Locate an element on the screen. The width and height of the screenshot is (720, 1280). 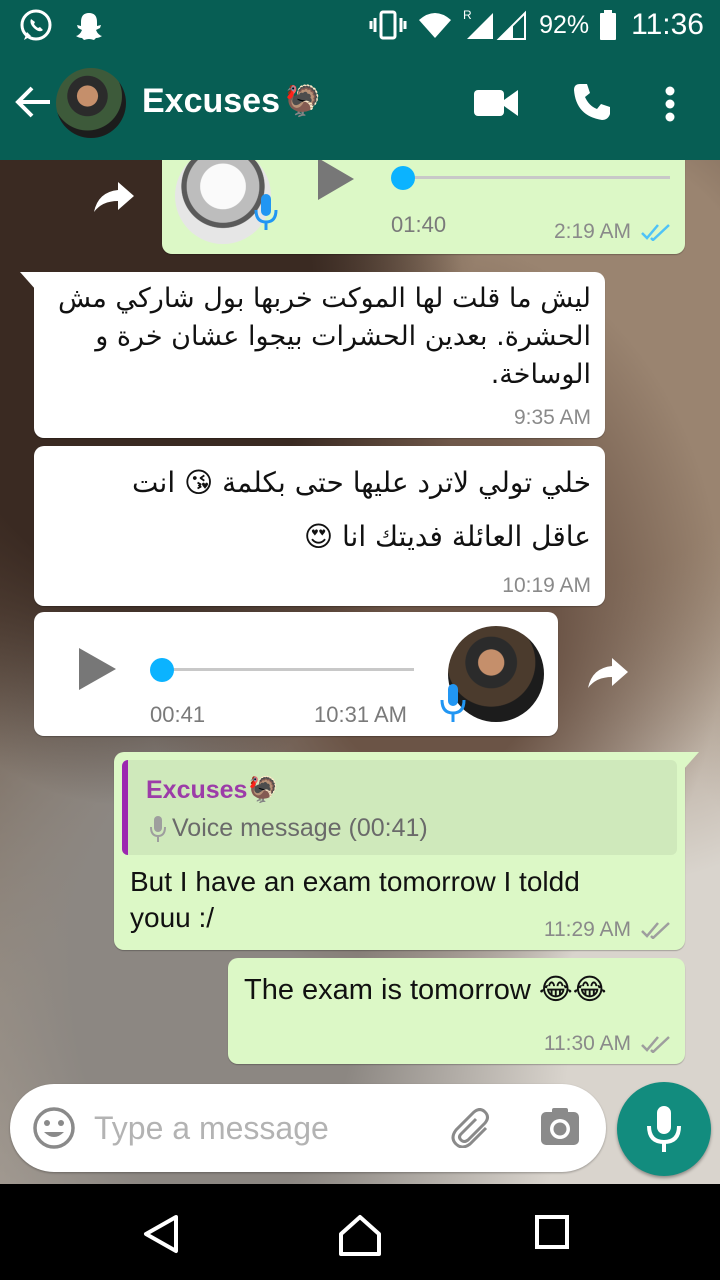
attach-icon is located at coordinates (472, 1128).